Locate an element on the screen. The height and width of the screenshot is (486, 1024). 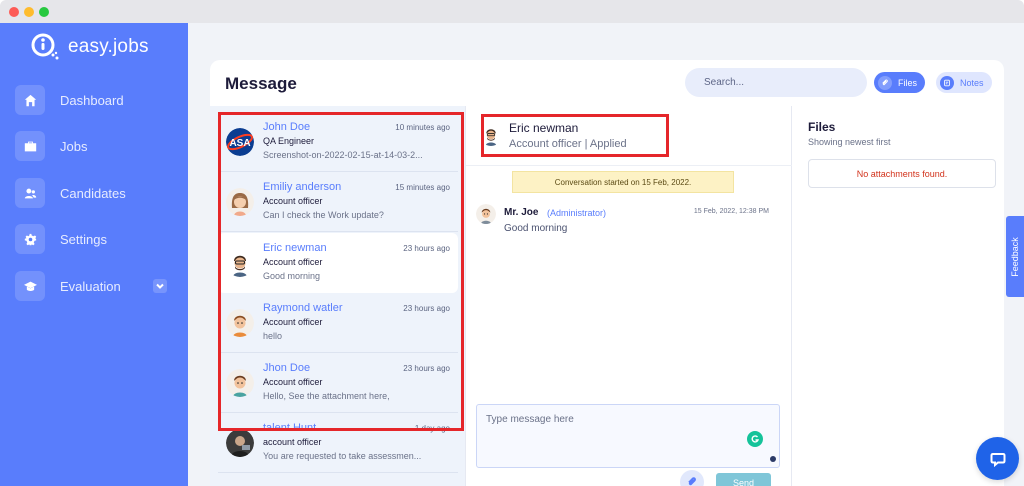
feedback-tab: Feedback is located at coordinates (1015, 256).